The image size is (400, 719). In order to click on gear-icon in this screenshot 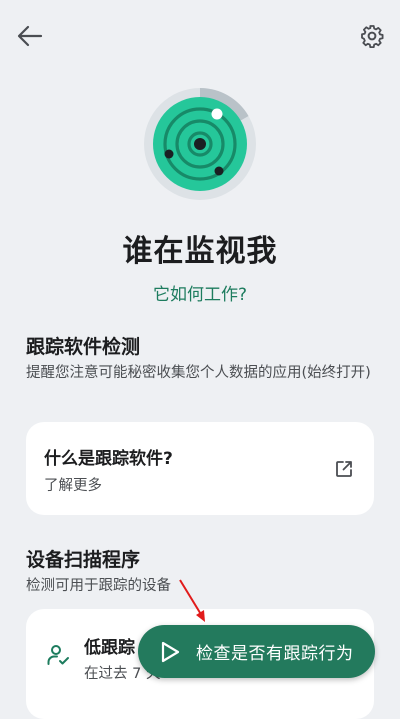, I will do `click(372, 36)`.